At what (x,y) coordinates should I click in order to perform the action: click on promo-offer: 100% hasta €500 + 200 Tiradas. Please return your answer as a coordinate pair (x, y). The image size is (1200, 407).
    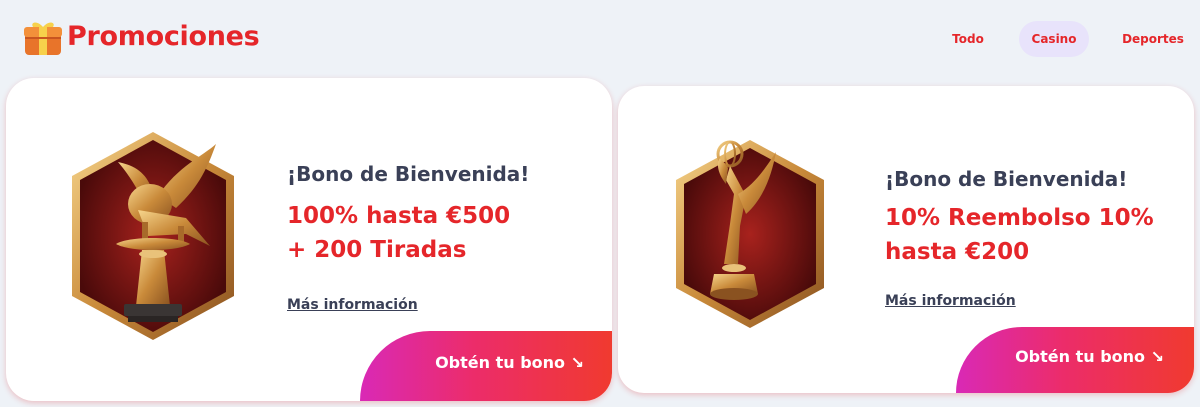
    Looking at the image, I should click on (398, 233).